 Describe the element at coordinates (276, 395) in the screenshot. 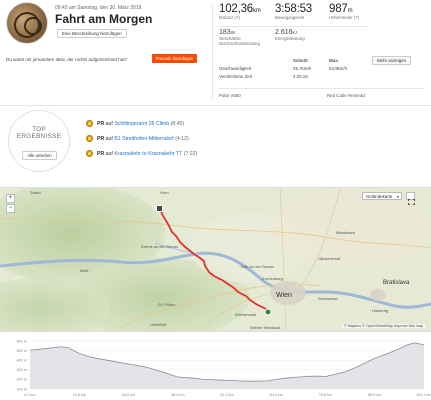

I see `x-tick-label: 64,0 km` at that location.